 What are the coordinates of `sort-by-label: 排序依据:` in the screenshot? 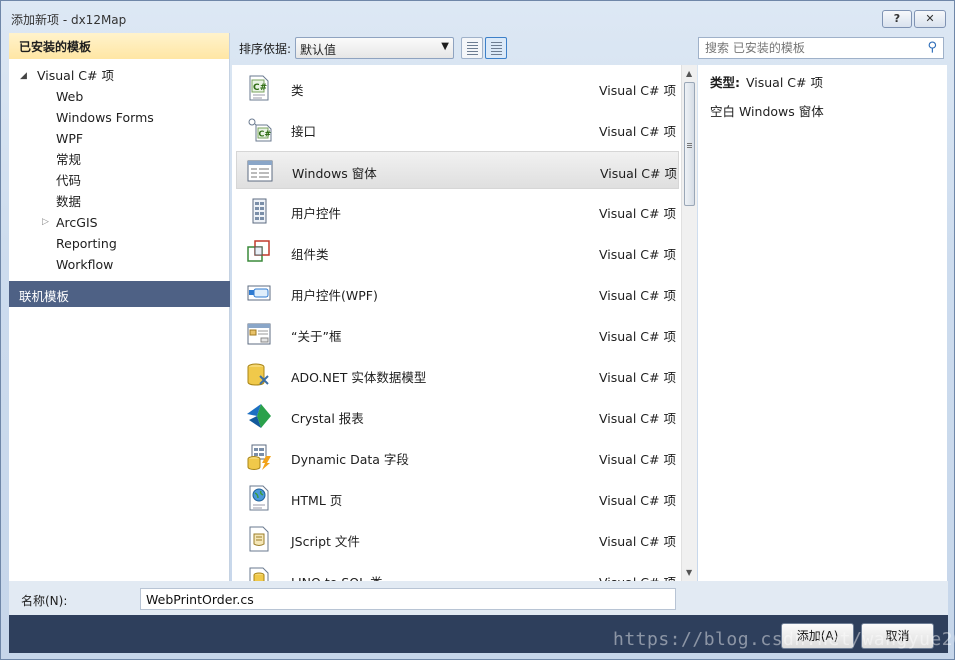 It's located at (265, 49).